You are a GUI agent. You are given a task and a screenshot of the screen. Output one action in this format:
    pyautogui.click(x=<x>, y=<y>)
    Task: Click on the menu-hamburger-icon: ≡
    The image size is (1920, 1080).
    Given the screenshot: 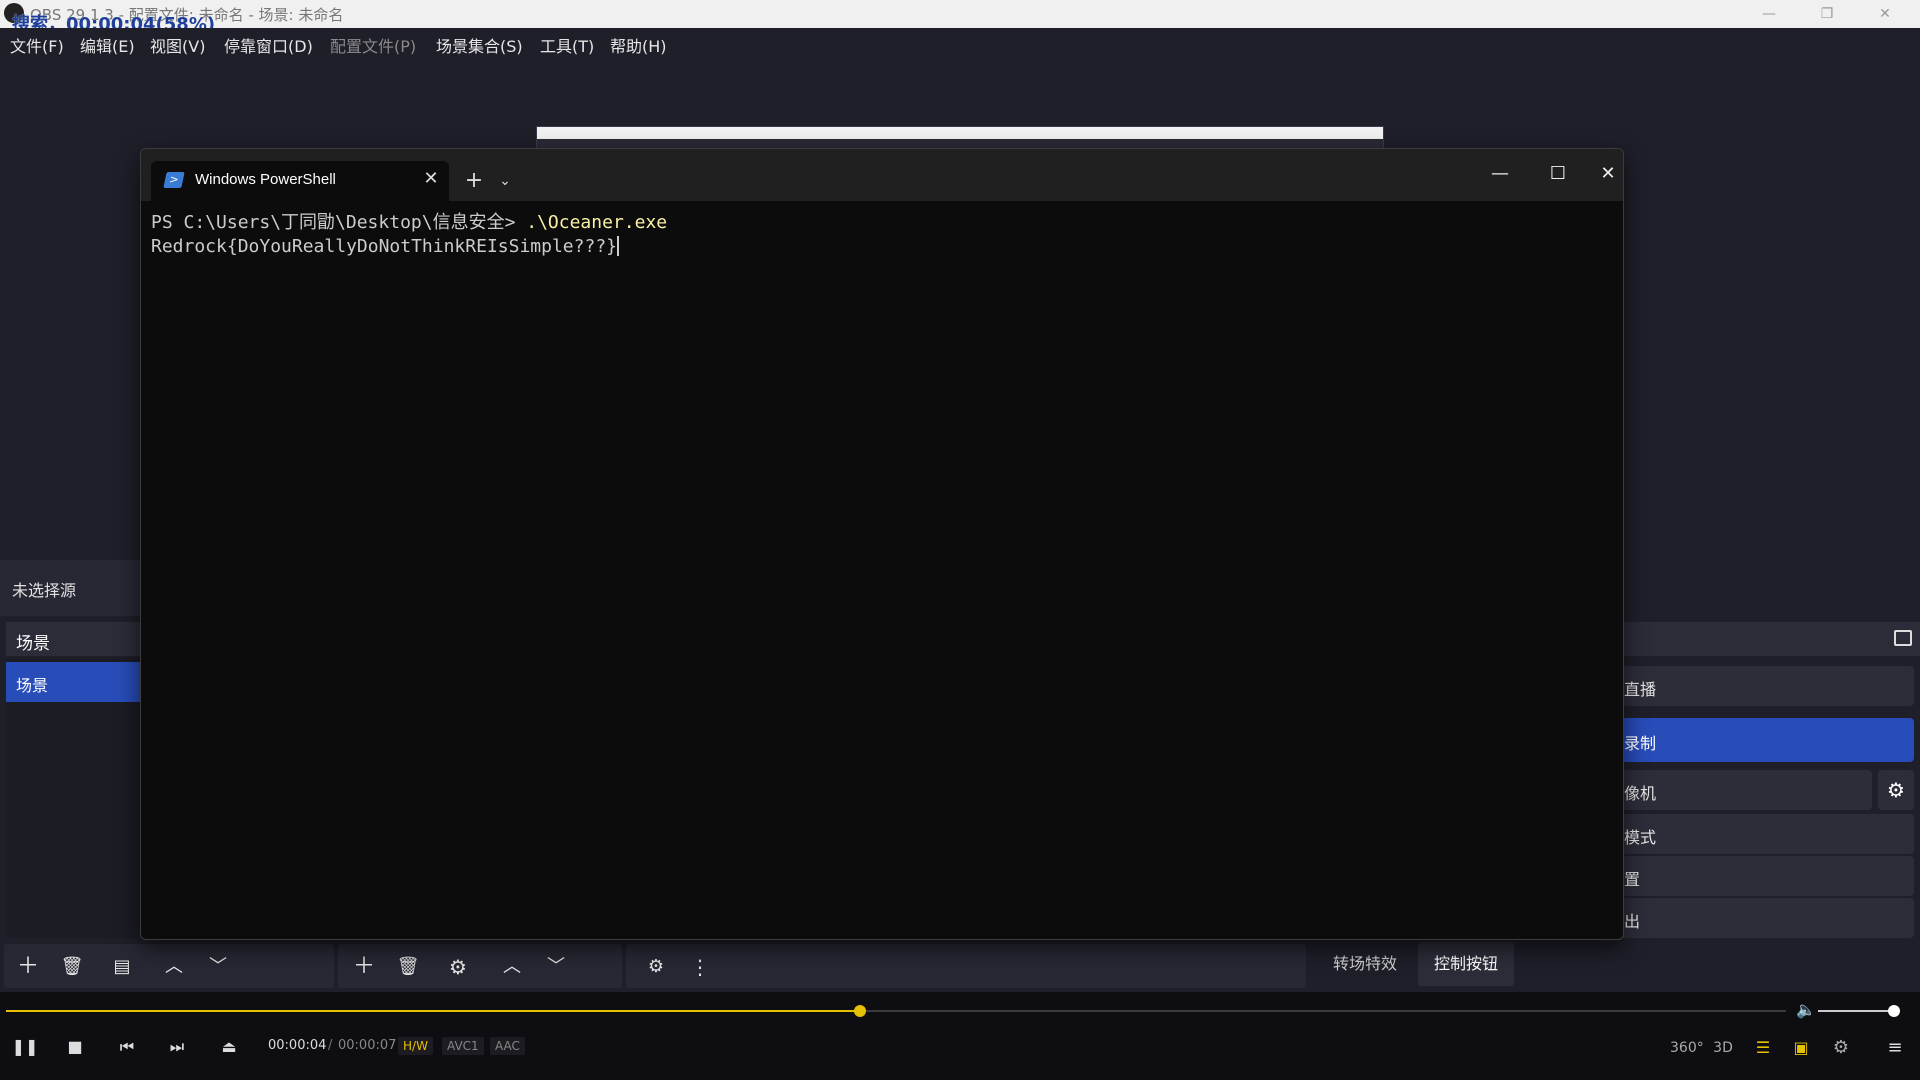 What is the action you would take?
    pyautogui.click(x=1895, y=1048)
    